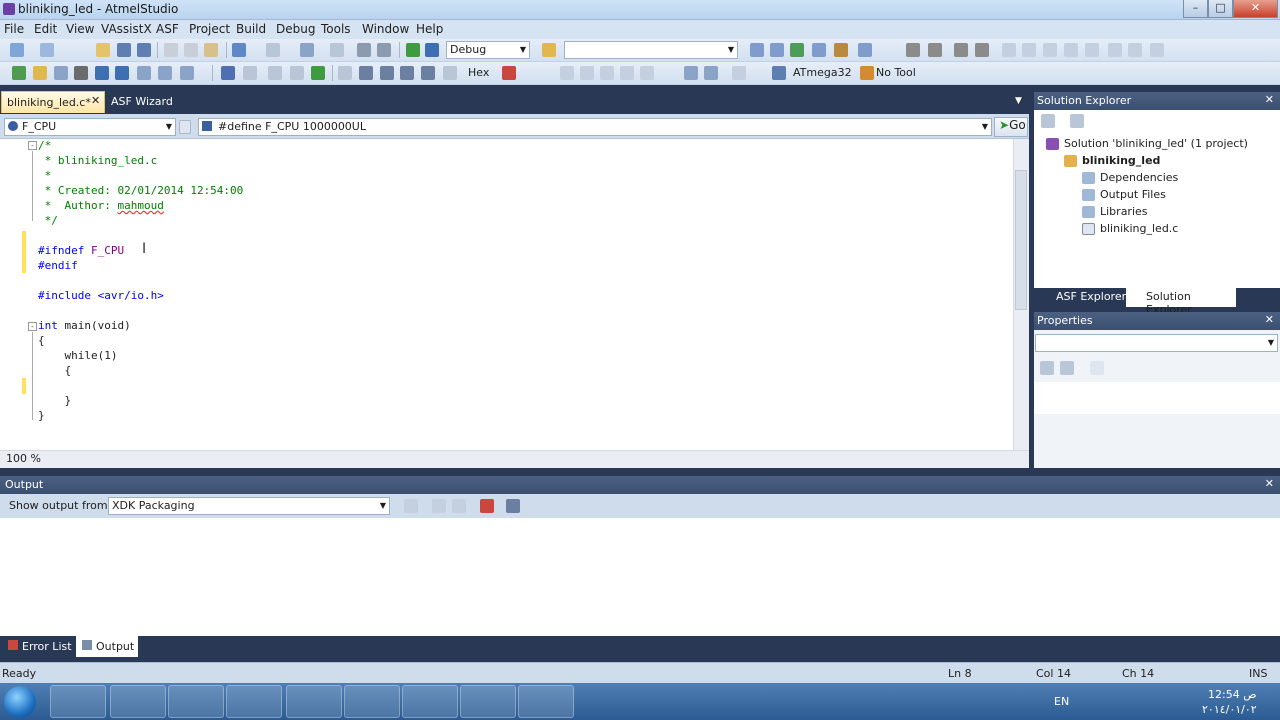  What do you see at coordinates (372, 701) in the screenshot?
I see `taskbar-atmel-icon` at bounding box center [372, 701].